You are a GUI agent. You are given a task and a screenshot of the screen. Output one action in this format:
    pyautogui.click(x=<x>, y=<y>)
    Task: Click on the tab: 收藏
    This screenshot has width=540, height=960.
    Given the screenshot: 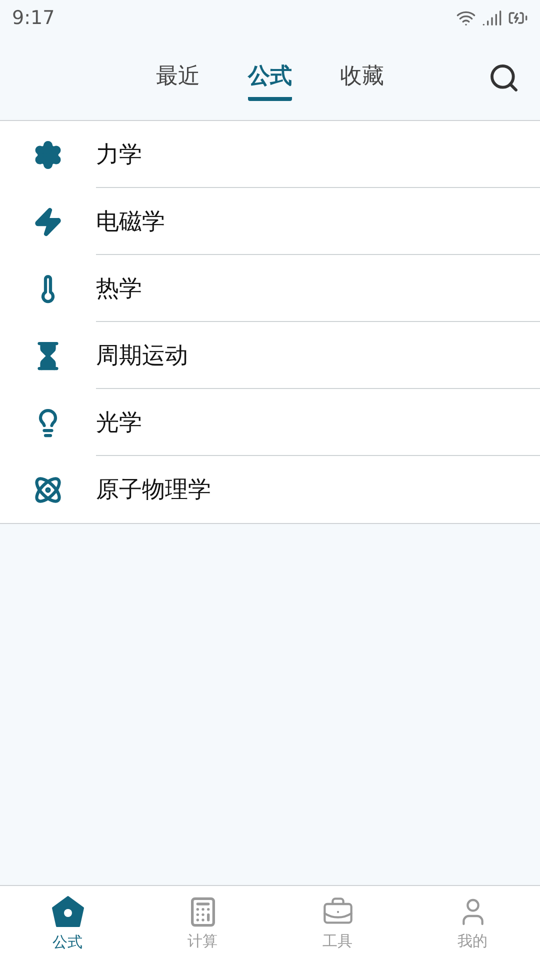 What is the action you would take?
    pyautogui.click(x=362, y=78)
    